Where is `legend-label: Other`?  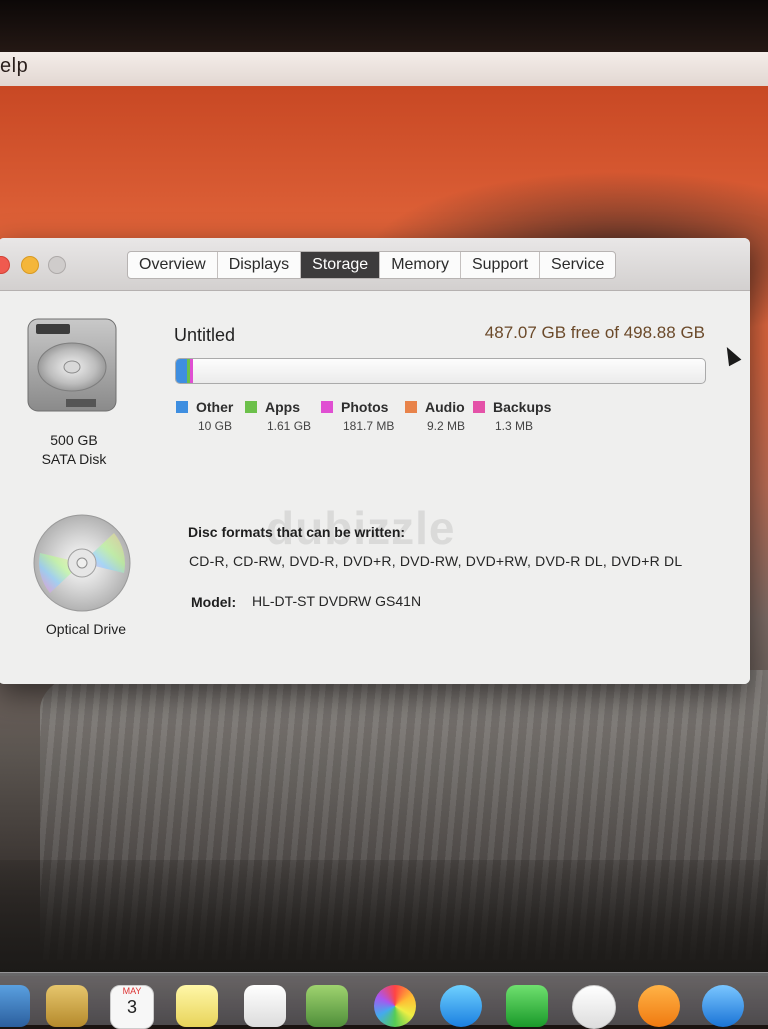 legend-label: Other is located at coordinates (215, 407).